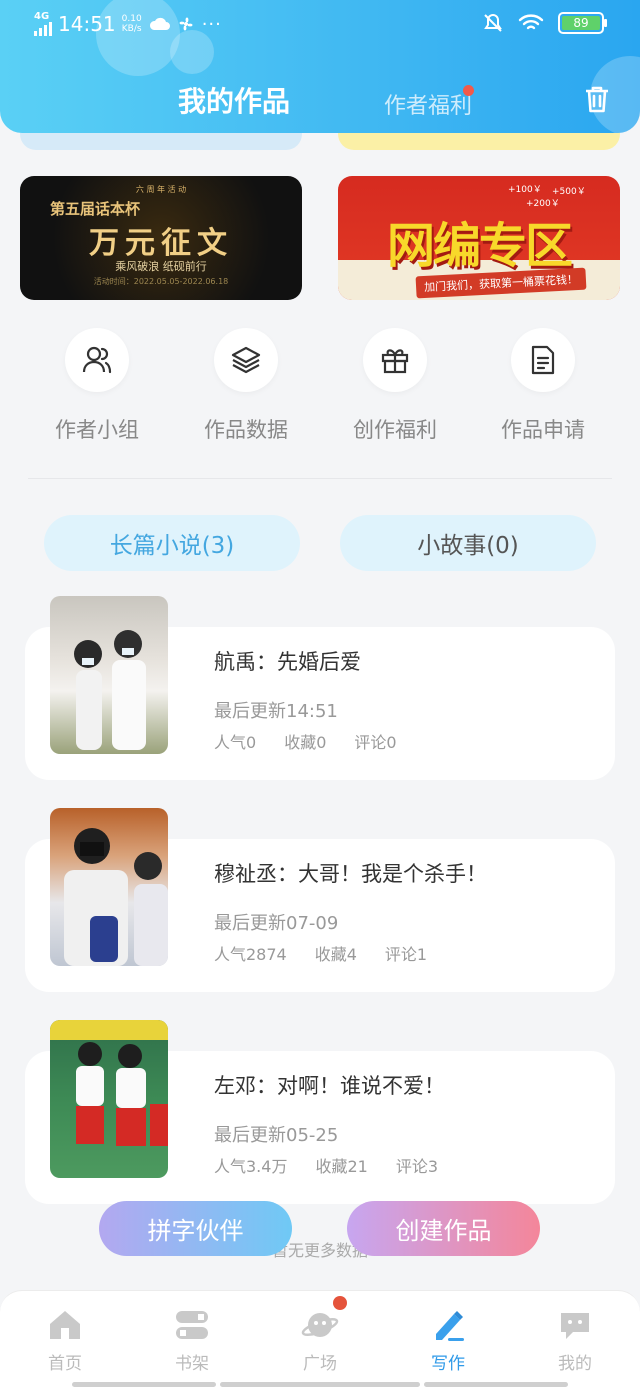 This screenshot has height=1387, width=640. Describe the element at coordinates (87, 24) in the screenshot. I see `status-time: 14:51` at that location.